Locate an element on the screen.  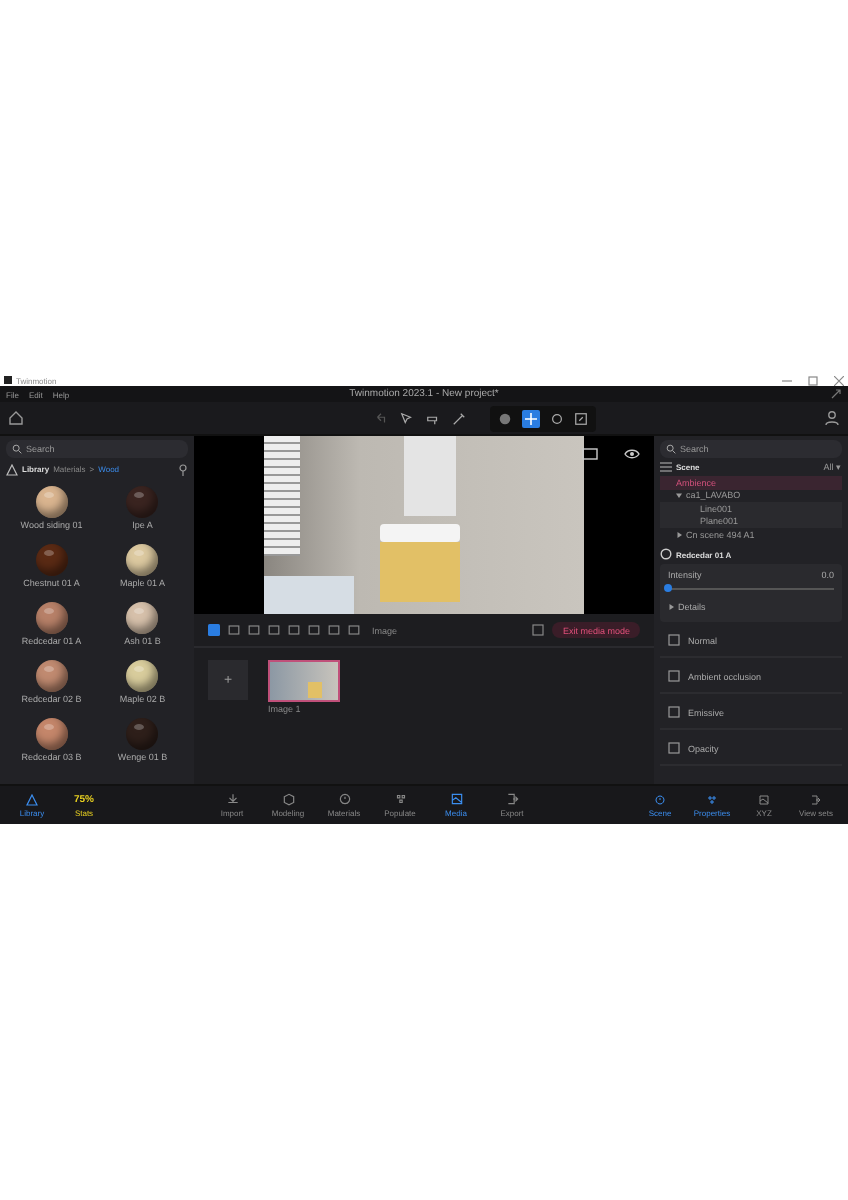
material-icon is located at coordinates (666, 554).